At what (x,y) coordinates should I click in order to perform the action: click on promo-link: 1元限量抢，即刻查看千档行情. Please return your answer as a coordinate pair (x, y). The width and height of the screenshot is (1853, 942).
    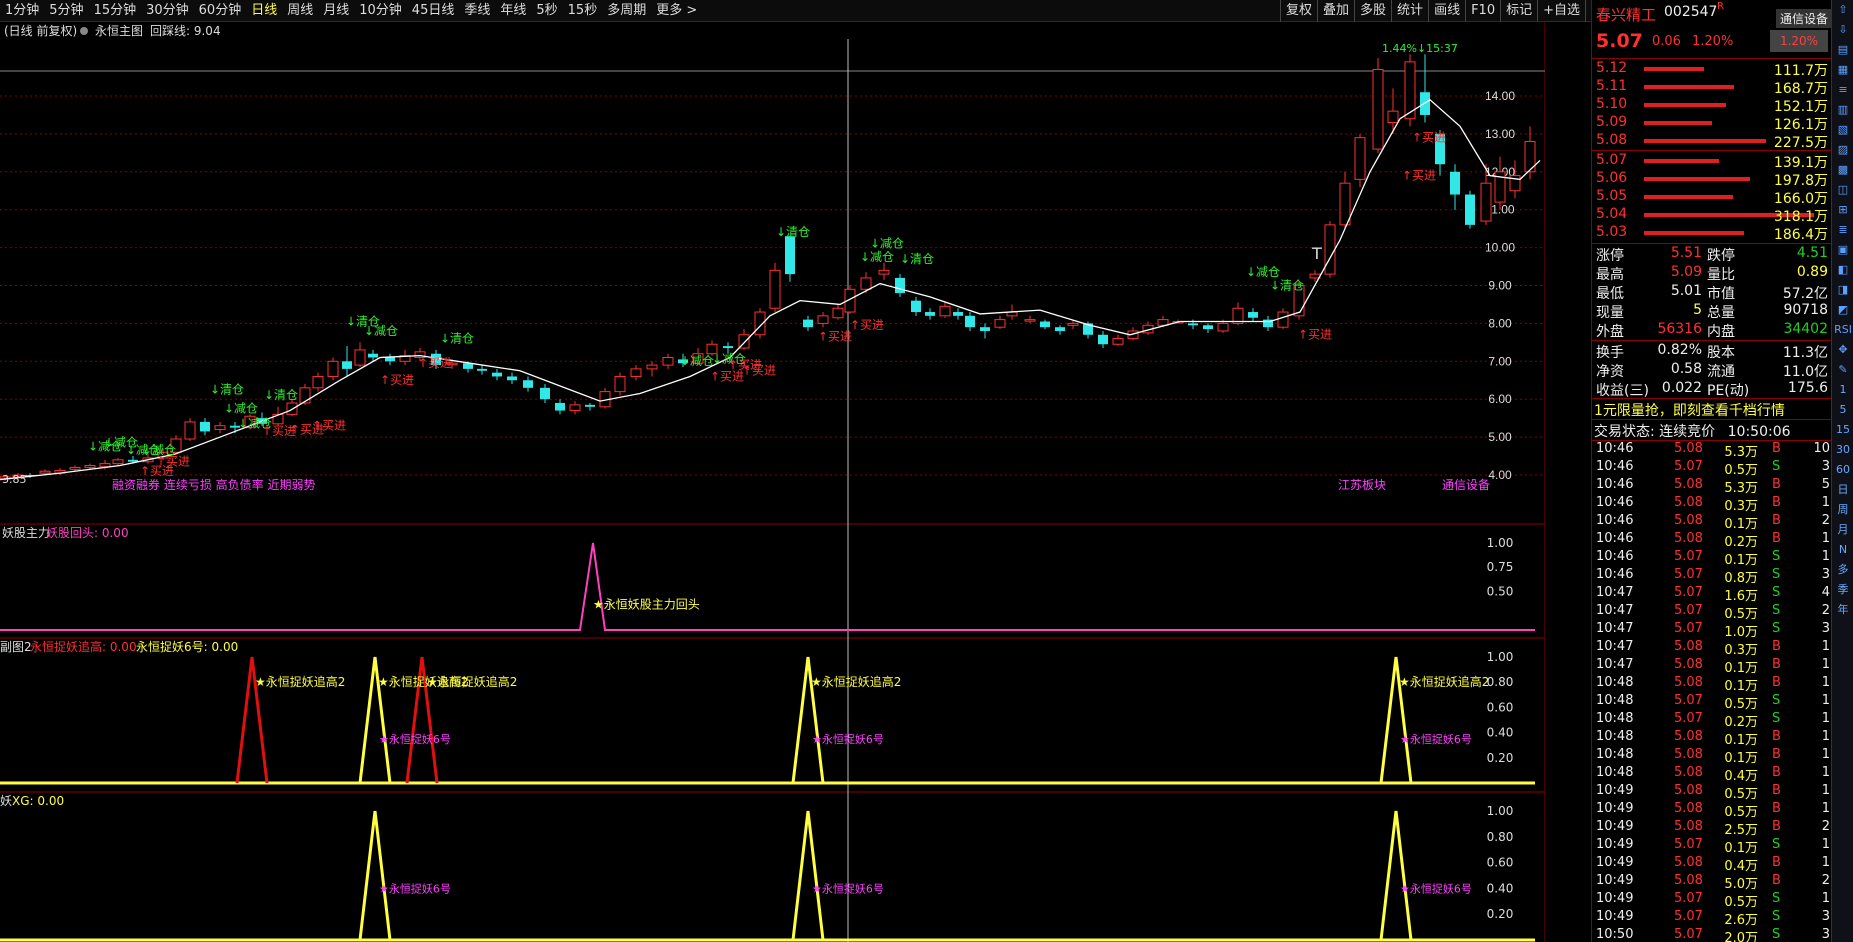
    Looking at the image, I should click on (1714, 410).